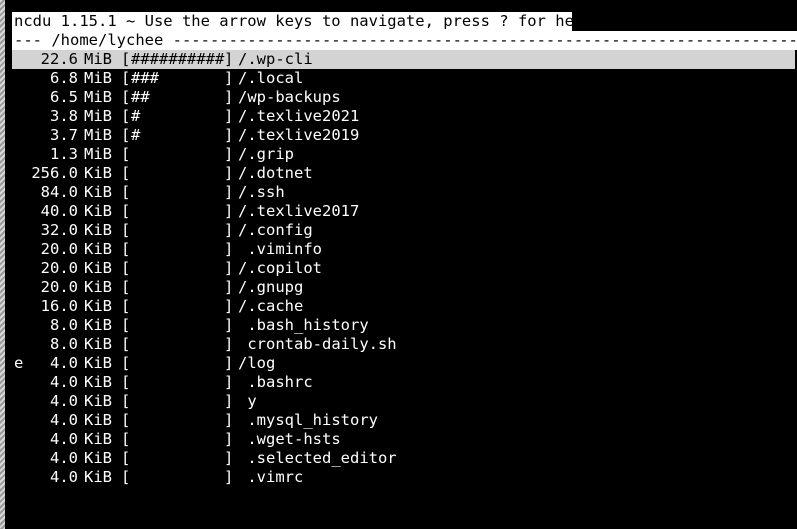 The image size is (797, 529). I want to click on usage-bar-graph: ##, so click(140, 97).